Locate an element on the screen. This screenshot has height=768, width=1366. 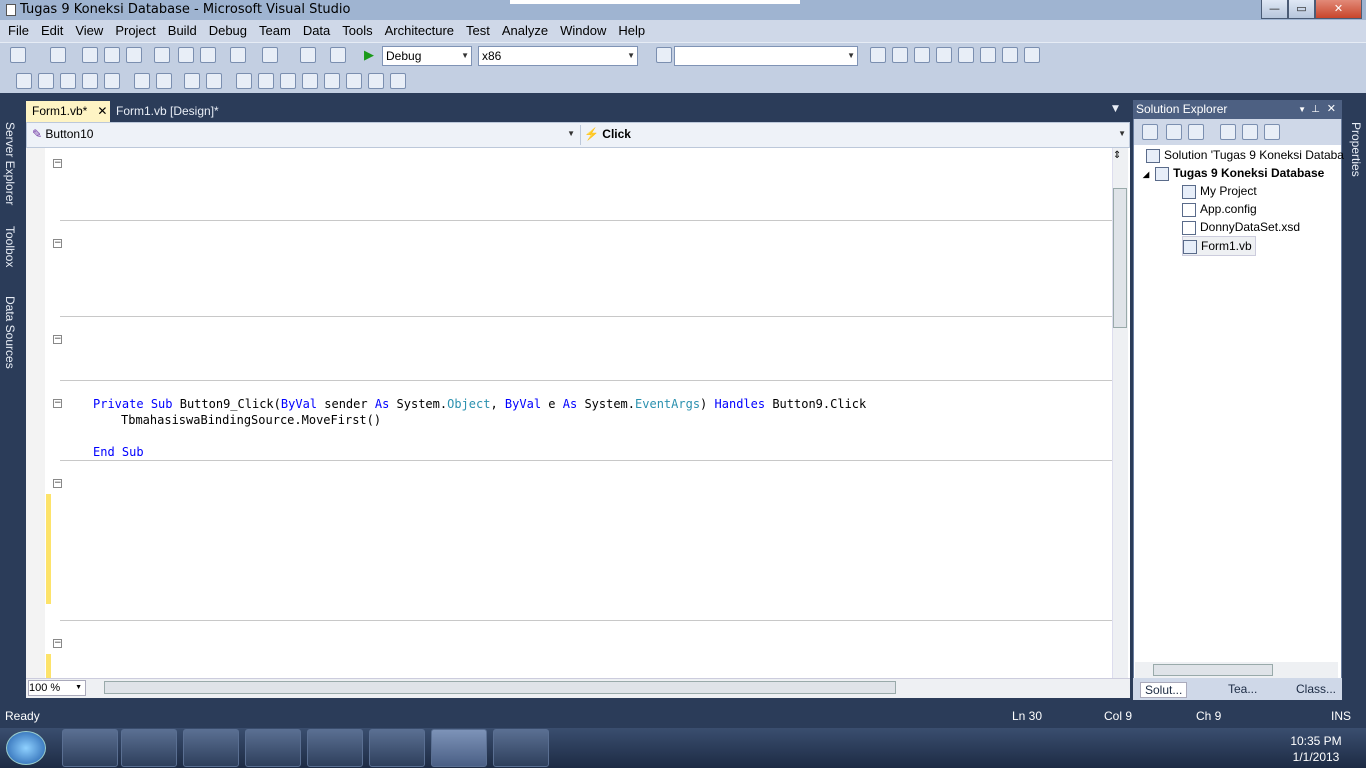
tree-item-app-config: App.config is located at coordinates (1219, 209).